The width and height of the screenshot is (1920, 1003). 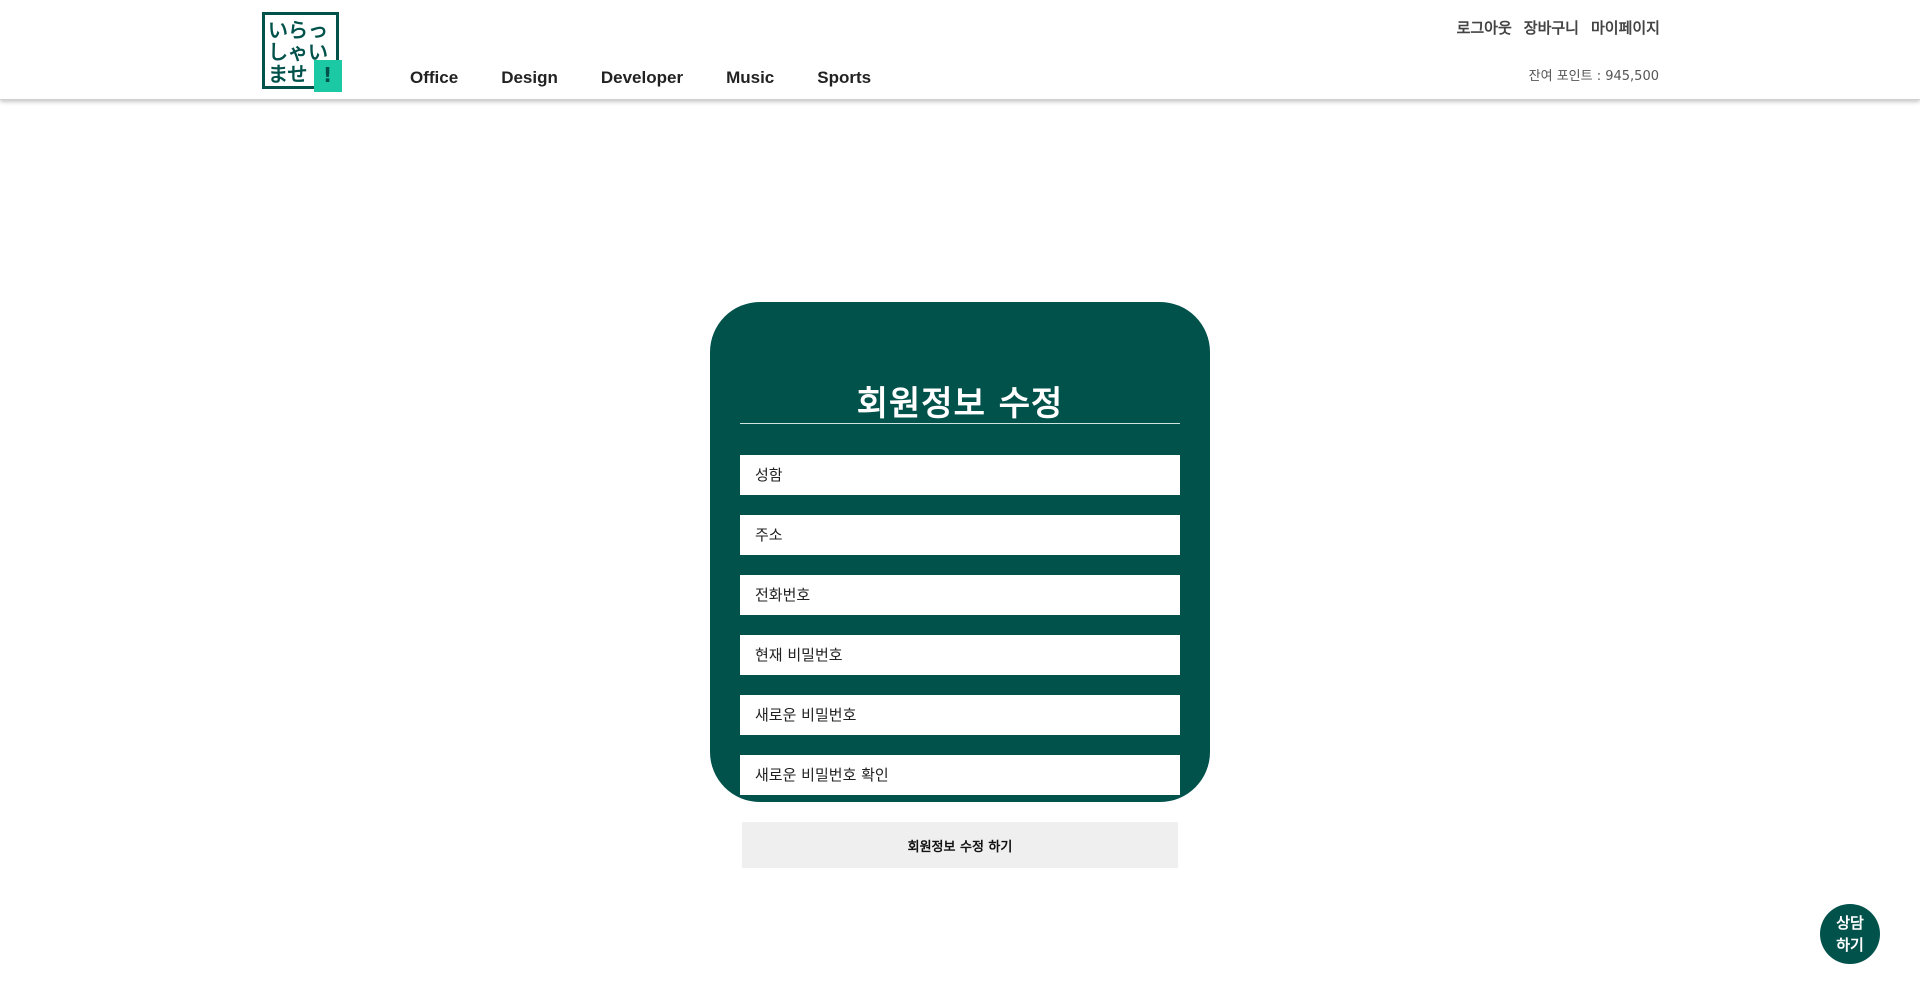 What do you see at coordinates (287, 74) in the screenshot?
I see `logo-text-line3: ませ` at bounding box center [287, 74].